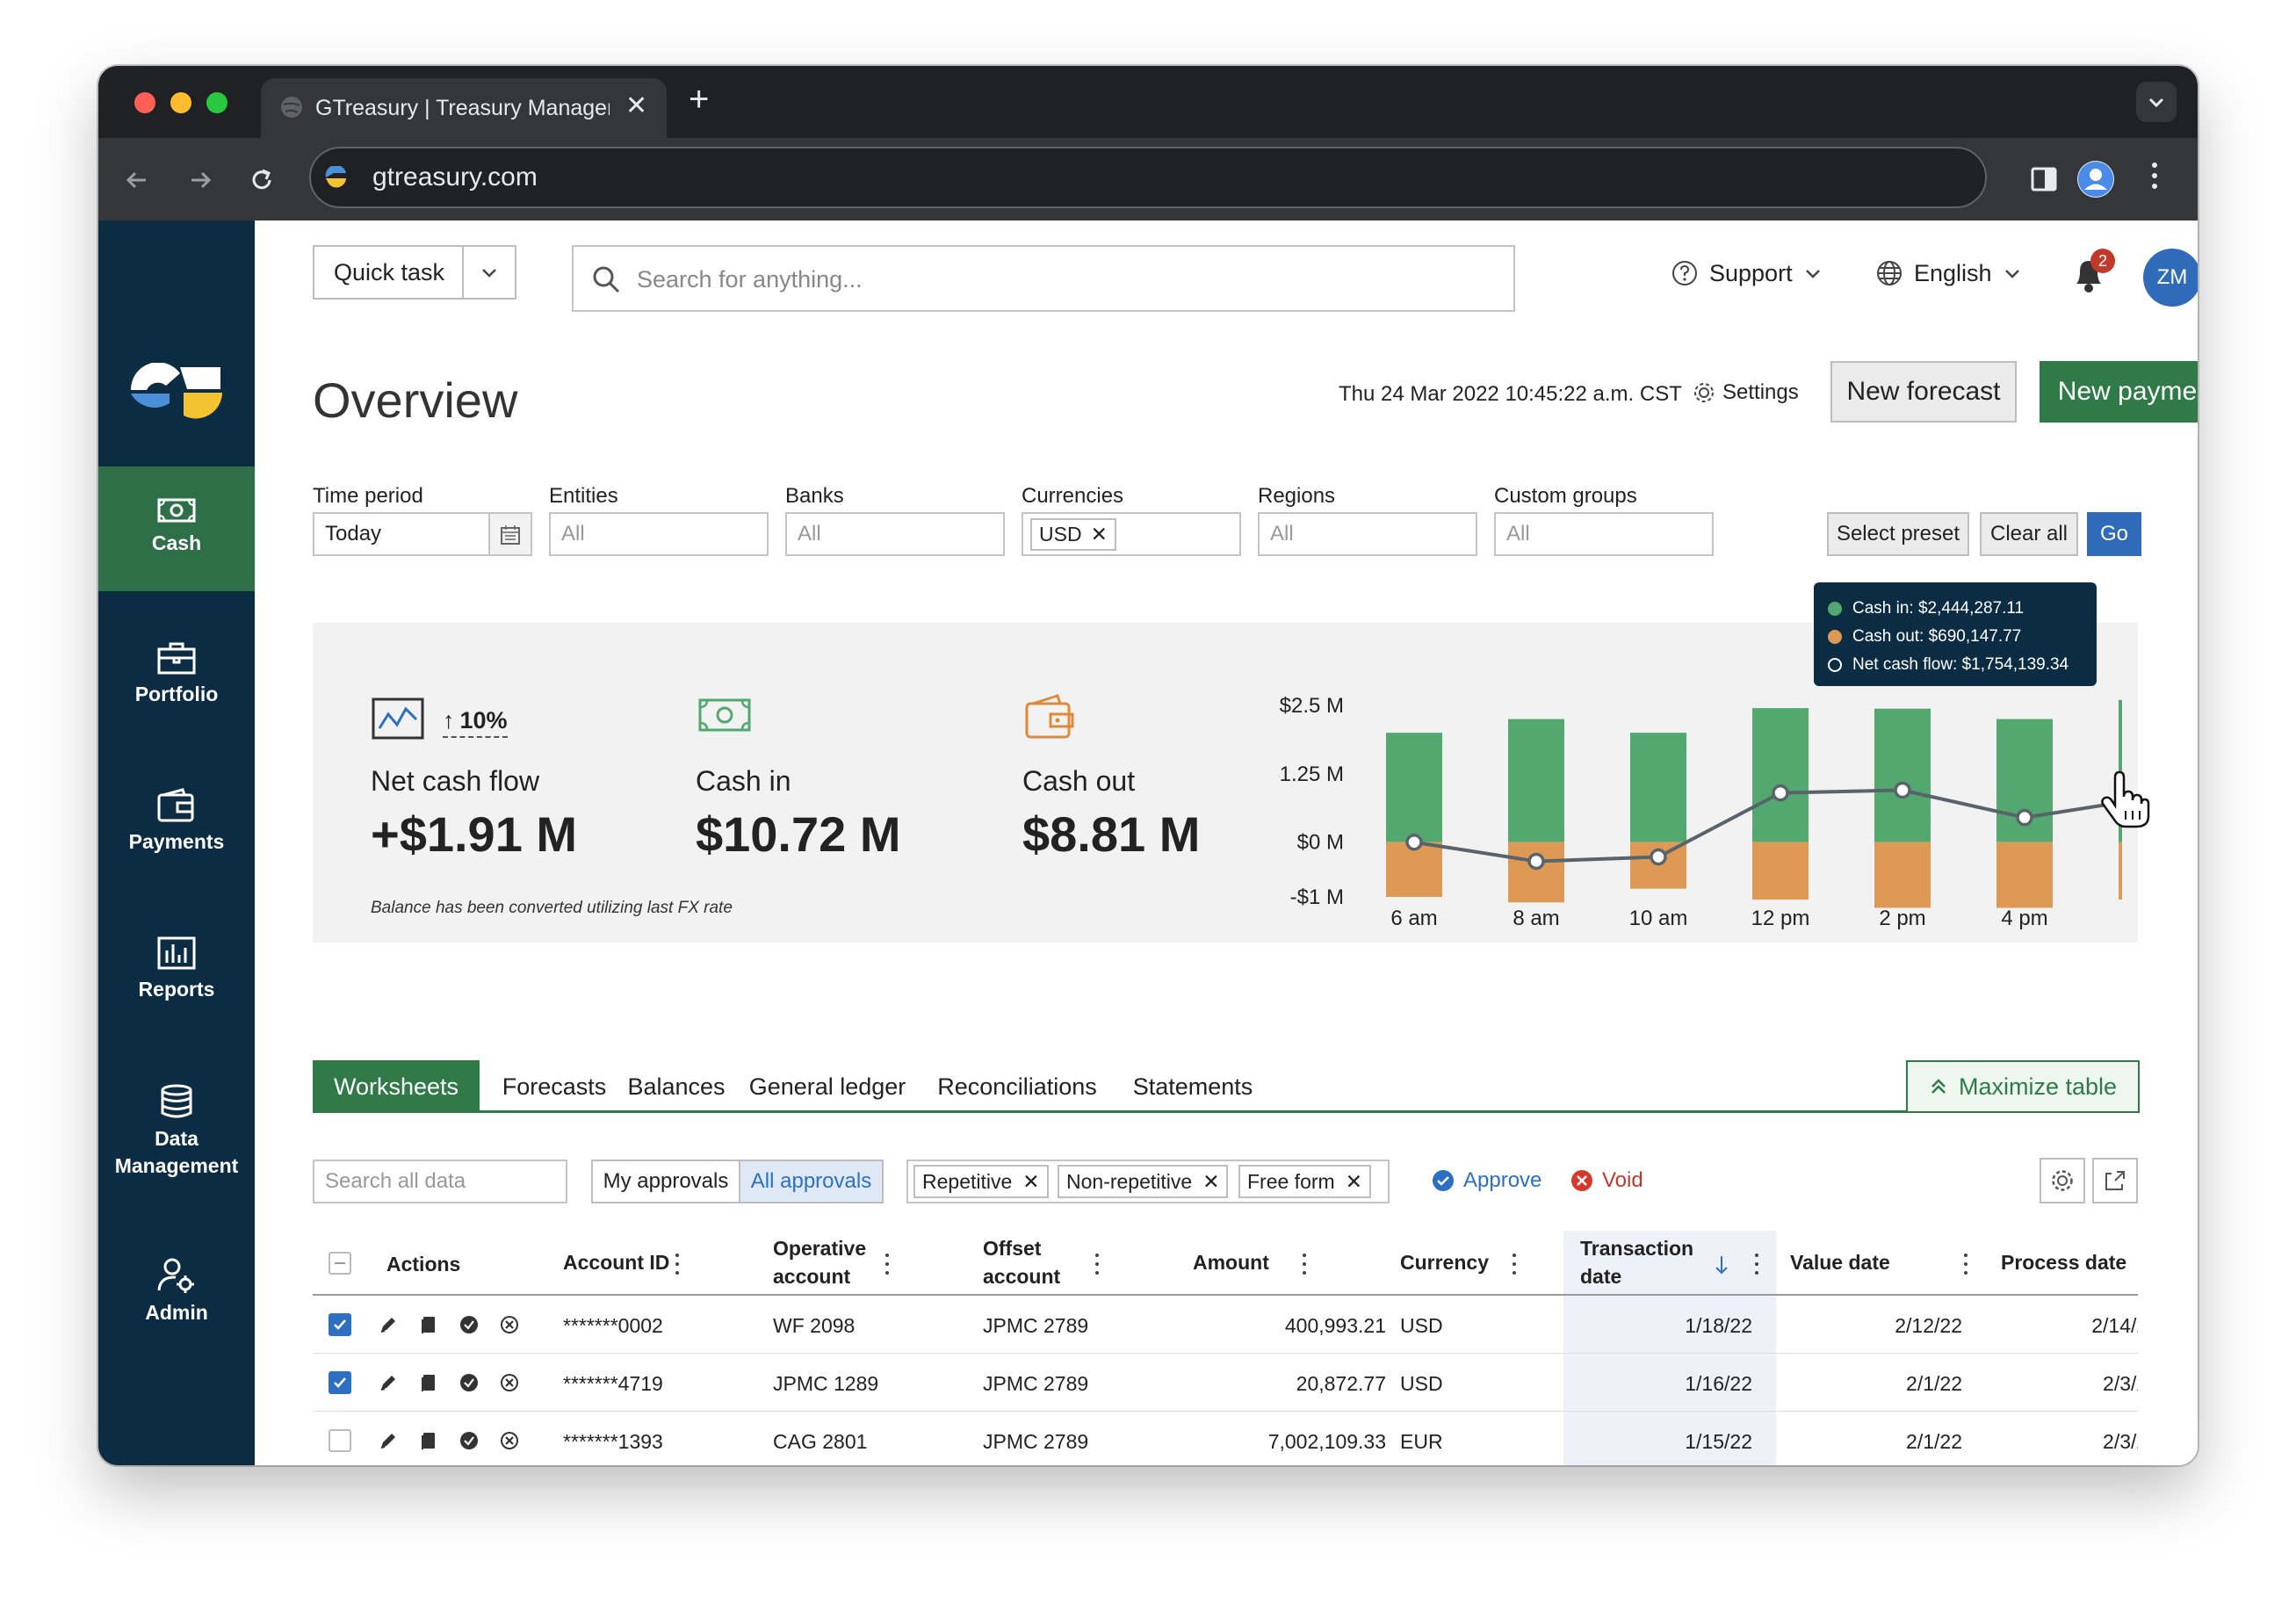 This screenshot has height=1597, width=2296. What do you see at coordinates (200, 180) in the screenshot?
I see `forward-icon` at bounding box center [200, 180].